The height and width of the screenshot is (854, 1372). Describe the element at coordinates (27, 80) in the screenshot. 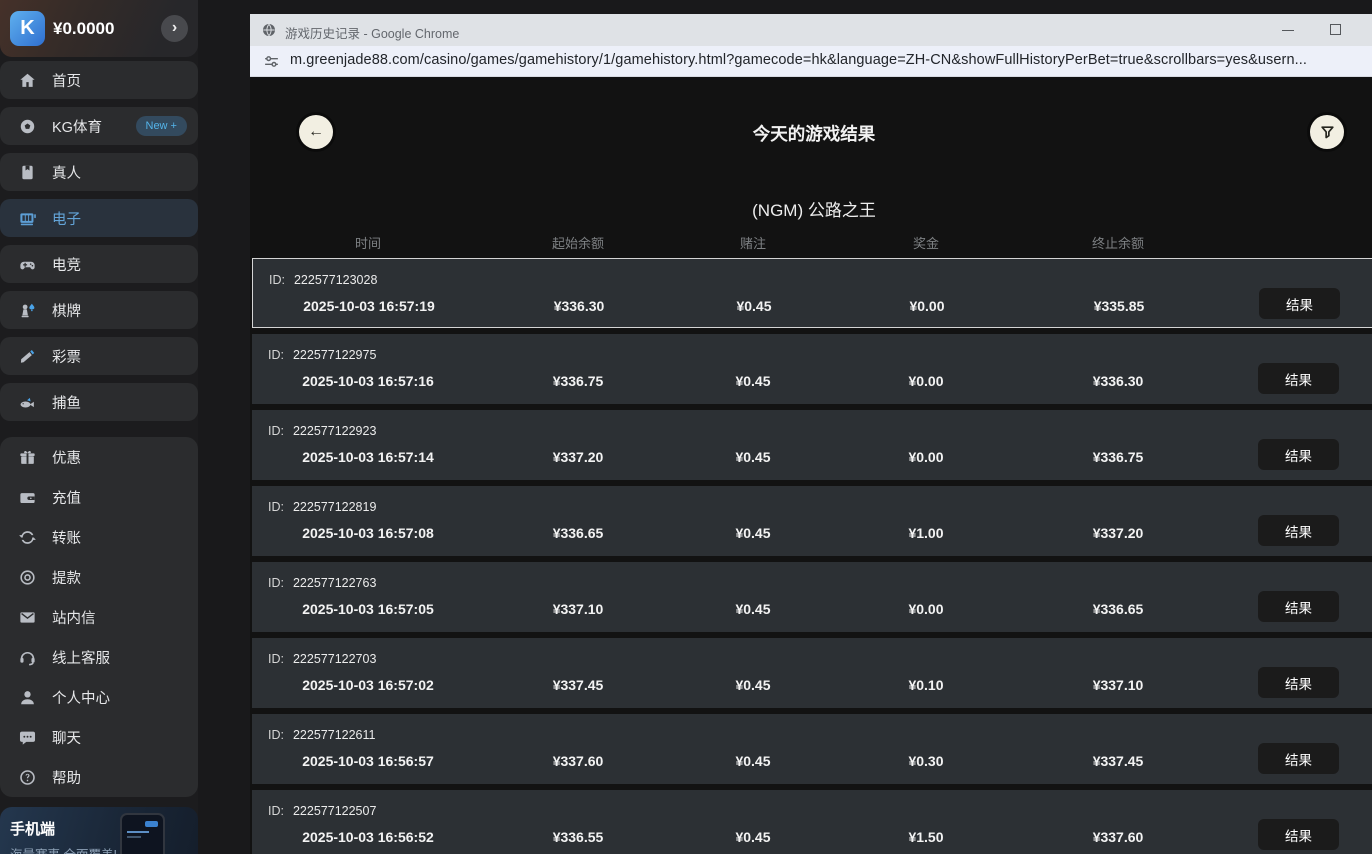

I see `home-icon` at that location.